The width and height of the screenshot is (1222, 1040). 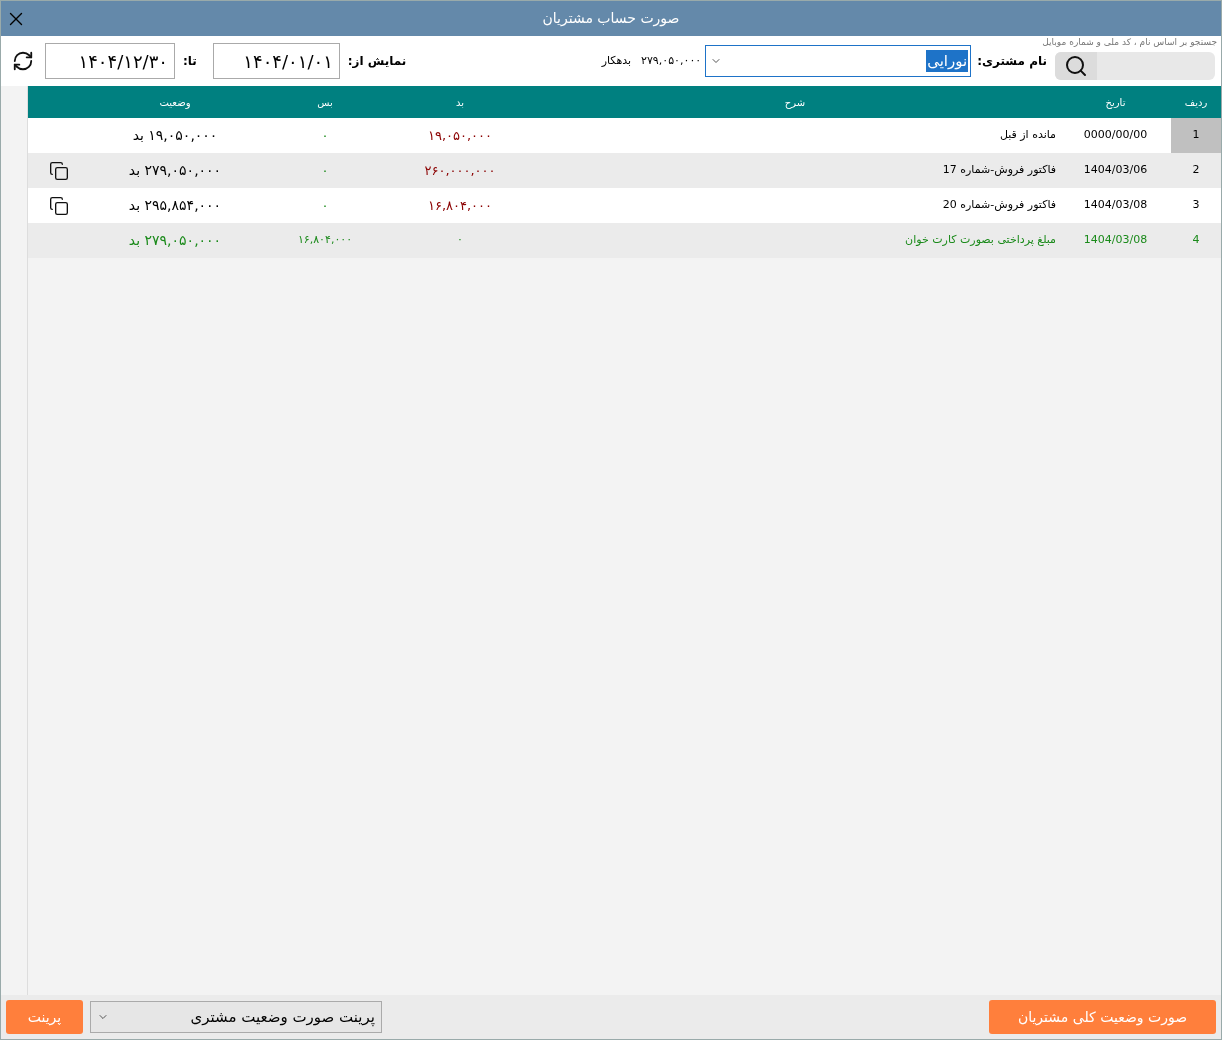 What do you see at coordinates (980, 240) in the screenshot?
I see `table-cell-text: مبلغ پرداختی بصورت کارت خوان` at bounding box center [980, 240].